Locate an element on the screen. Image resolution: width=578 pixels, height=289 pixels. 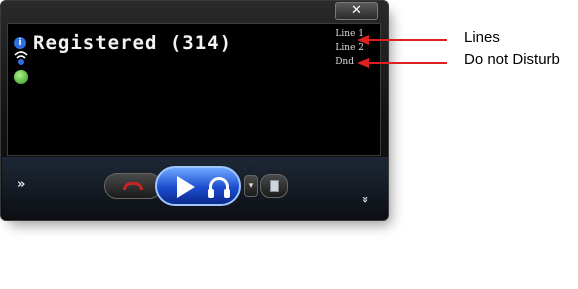
play-icon is located at coordinates (186, 187).